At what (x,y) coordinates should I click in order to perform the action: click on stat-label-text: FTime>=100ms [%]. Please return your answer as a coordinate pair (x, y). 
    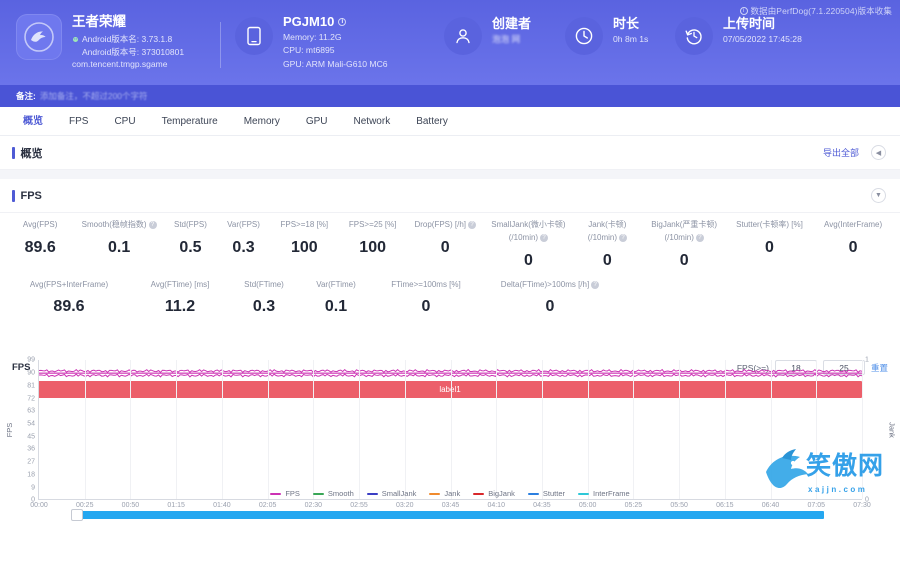
    Looking at the image, I should click on (426, 284).